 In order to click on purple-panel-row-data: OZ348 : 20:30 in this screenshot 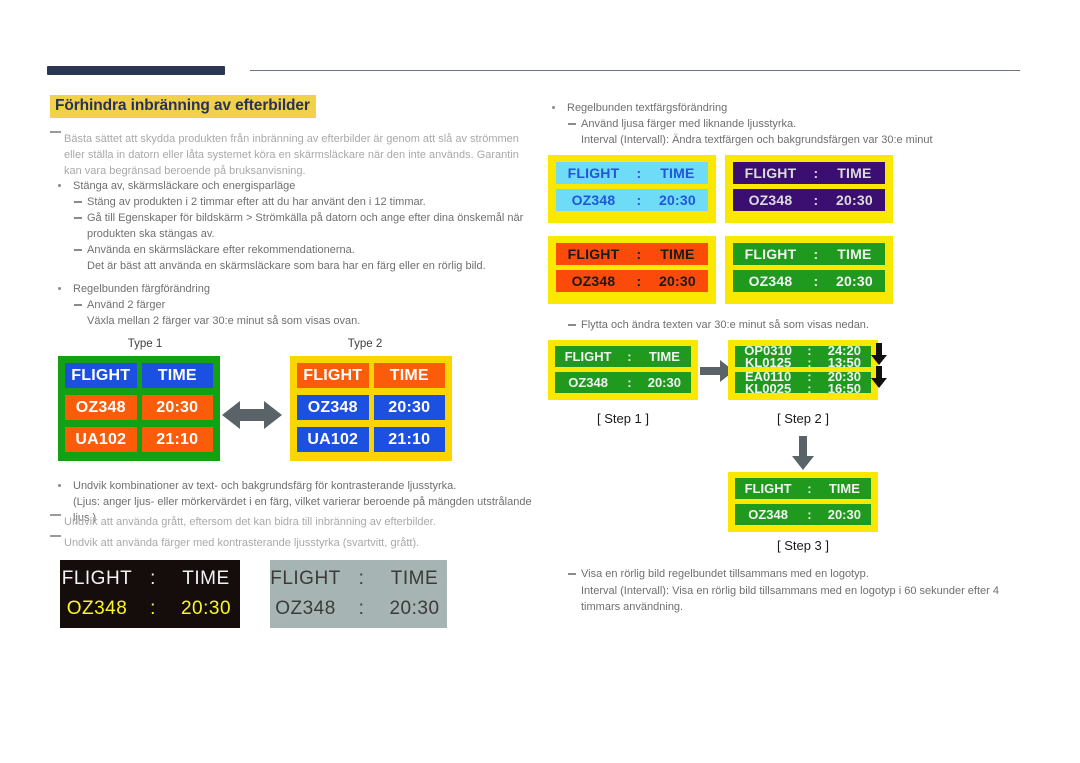, I will do `click(809, 200)`.